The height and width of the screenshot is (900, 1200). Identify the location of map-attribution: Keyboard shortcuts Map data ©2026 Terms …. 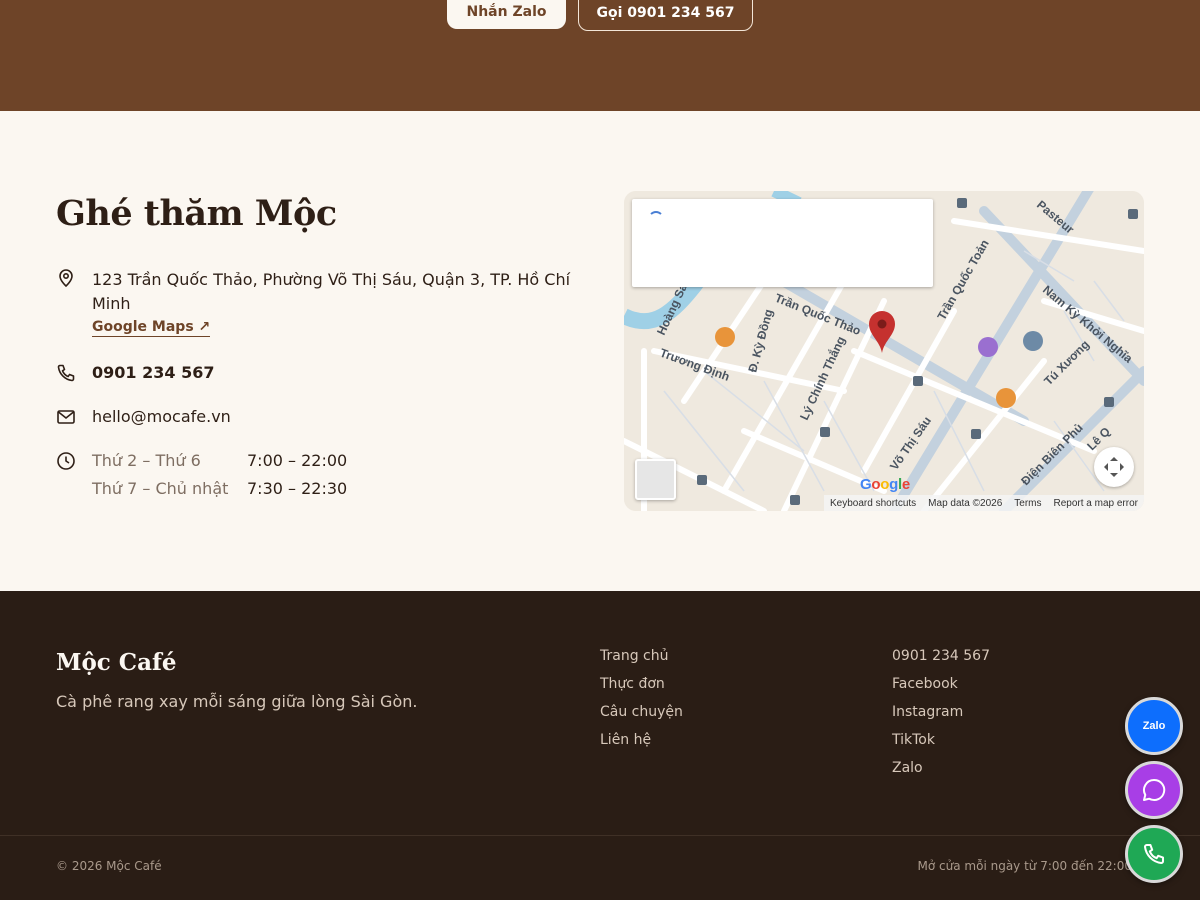
(984, 503).